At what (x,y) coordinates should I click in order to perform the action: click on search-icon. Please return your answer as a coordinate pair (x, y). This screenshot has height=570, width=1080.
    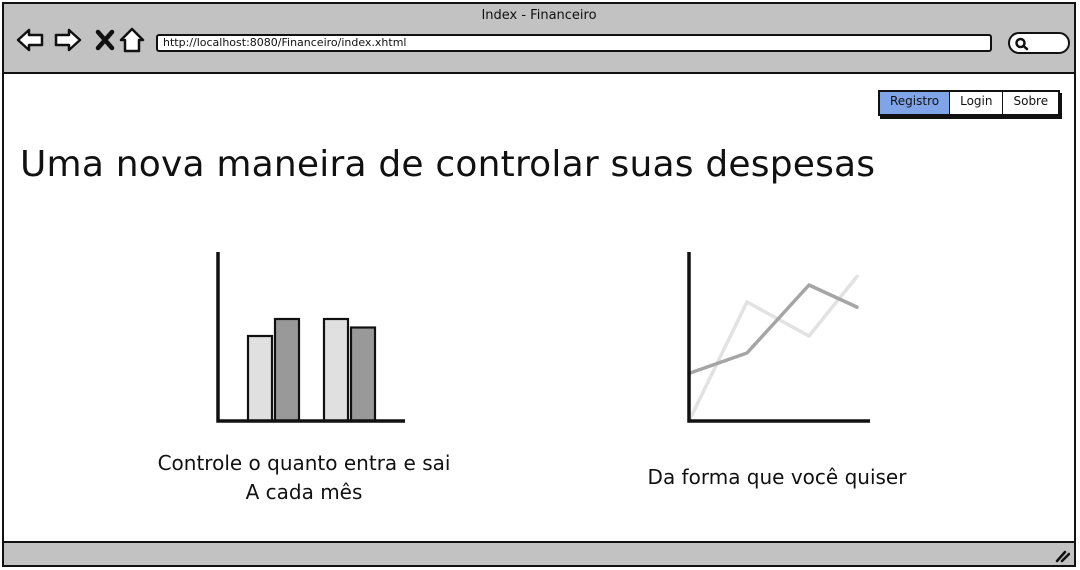
    Looking at the image, I should click on (1022, 44).